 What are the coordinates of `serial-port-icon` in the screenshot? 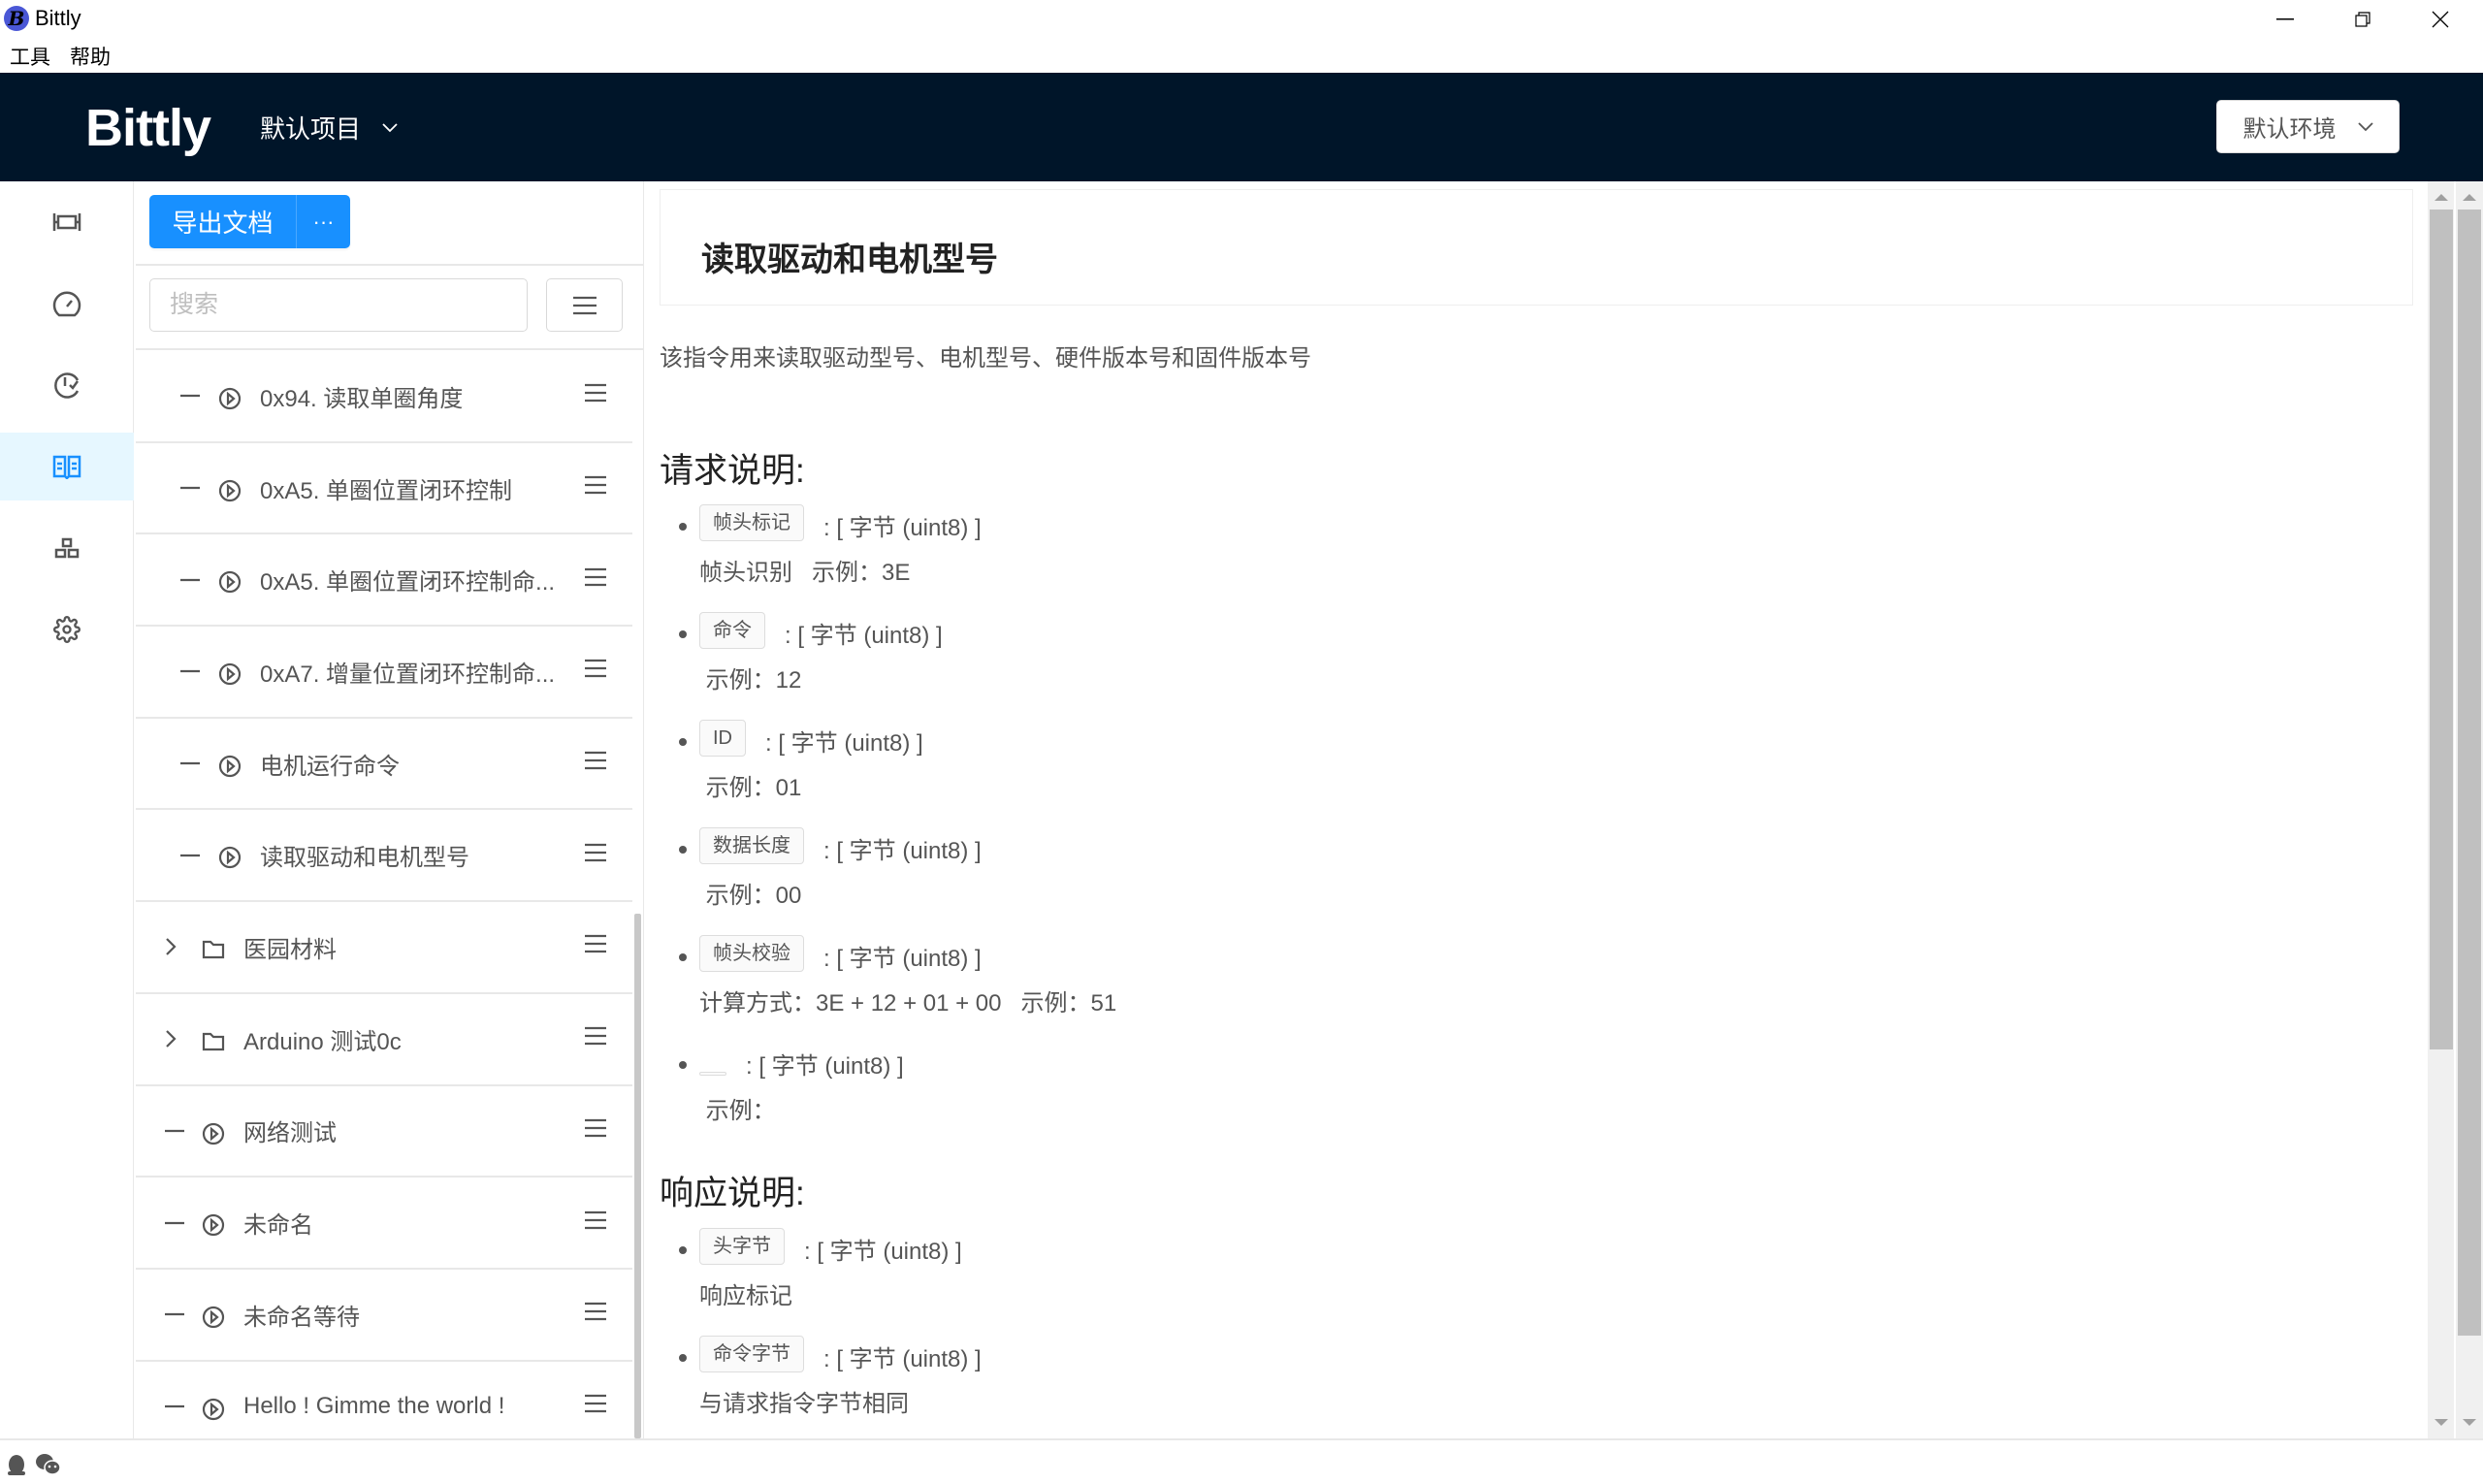 It's located at (67, 222).